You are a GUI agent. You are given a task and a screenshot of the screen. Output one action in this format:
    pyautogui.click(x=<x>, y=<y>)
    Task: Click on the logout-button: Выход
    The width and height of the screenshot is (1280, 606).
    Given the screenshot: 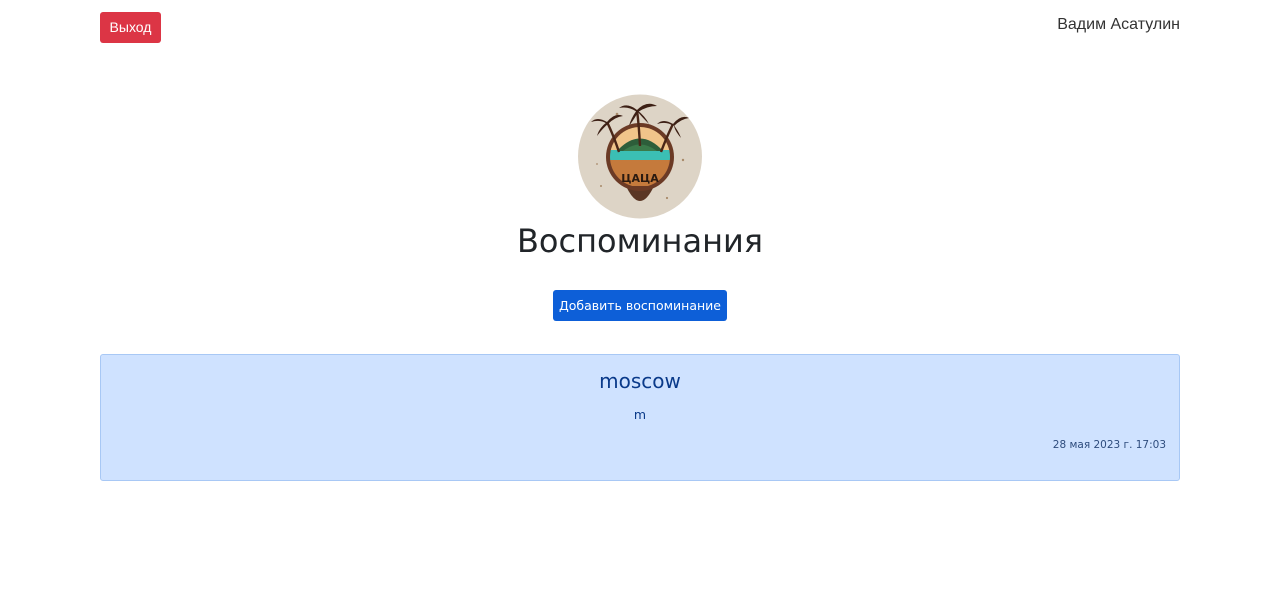 What is the action you would take?
    pyautogui.click(x=130, y=27)
    